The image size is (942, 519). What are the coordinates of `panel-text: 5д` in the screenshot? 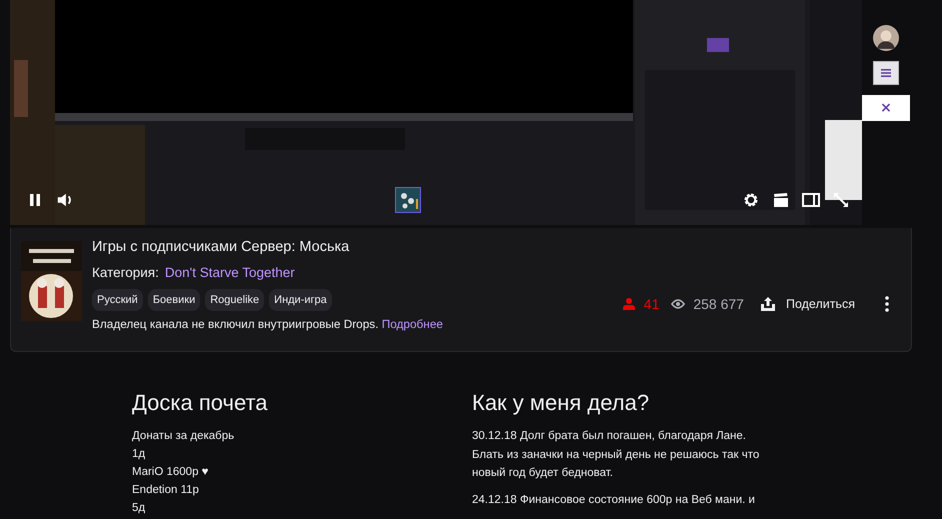 It's located at (139, 508).